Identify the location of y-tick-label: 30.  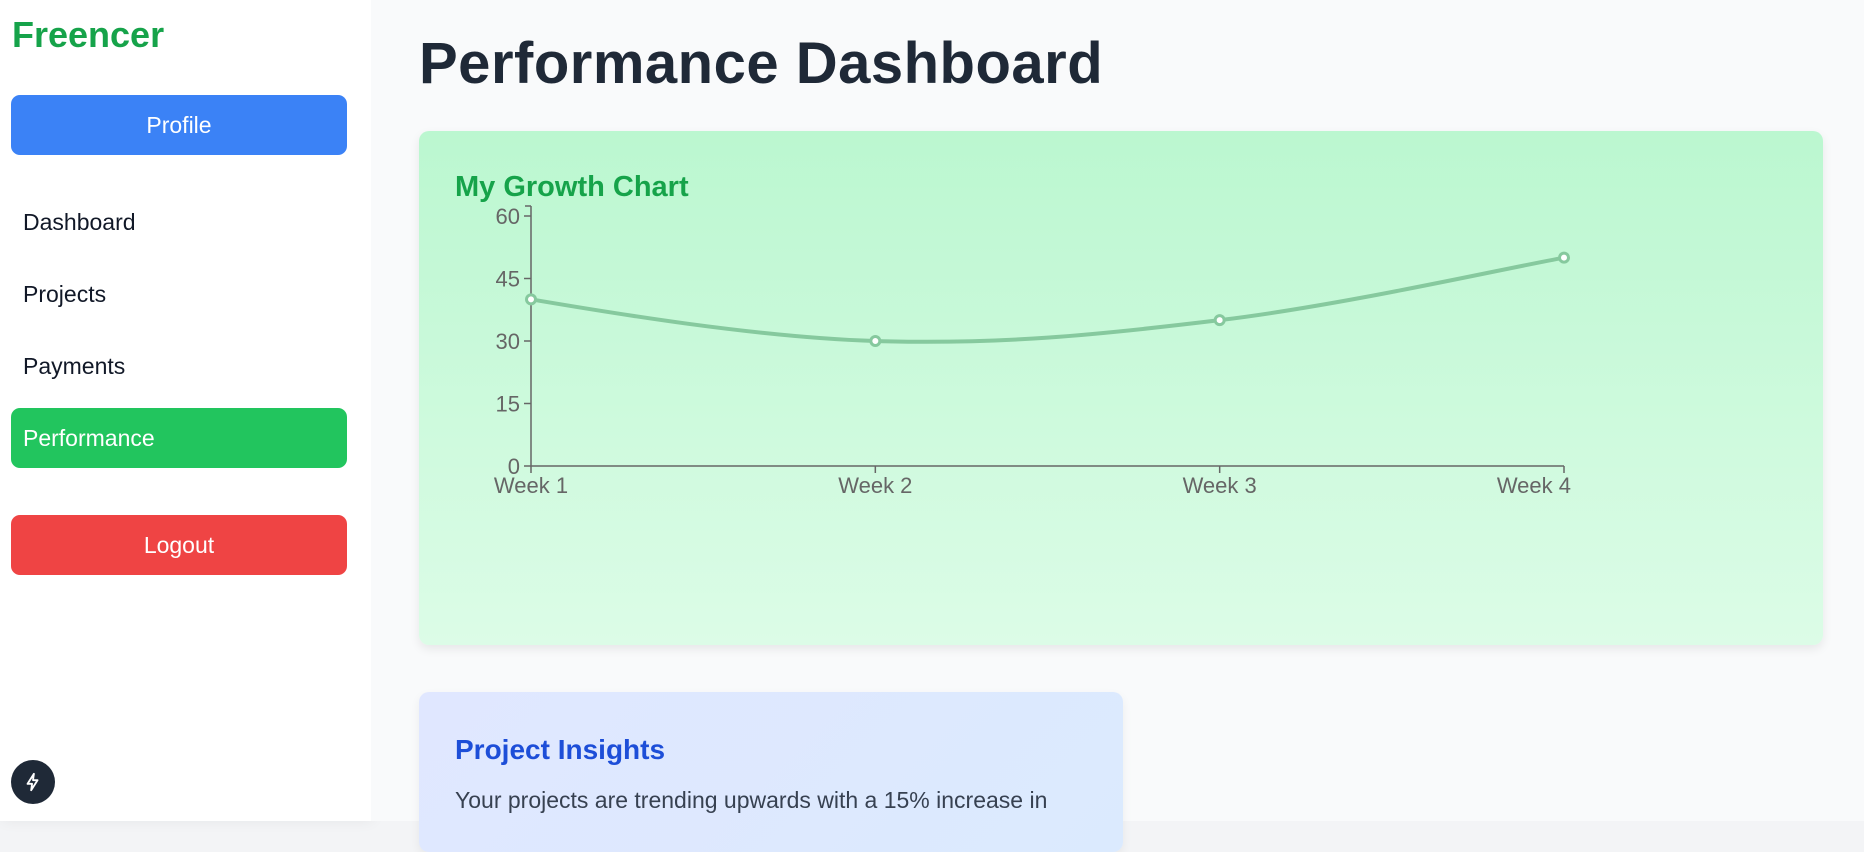
(508, 341).